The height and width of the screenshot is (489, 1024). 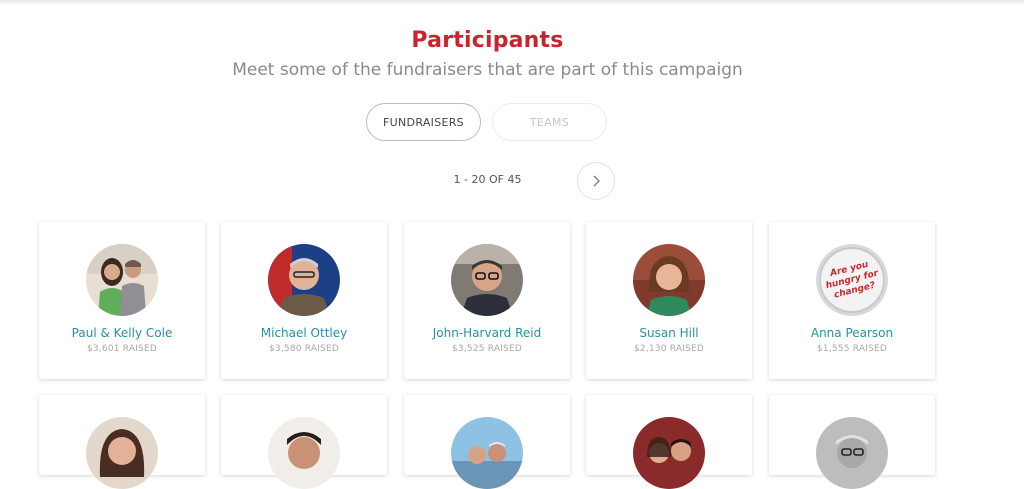 I want to click on pagination-label: 1 - 20 OF 45, so click(x=487, y=179).